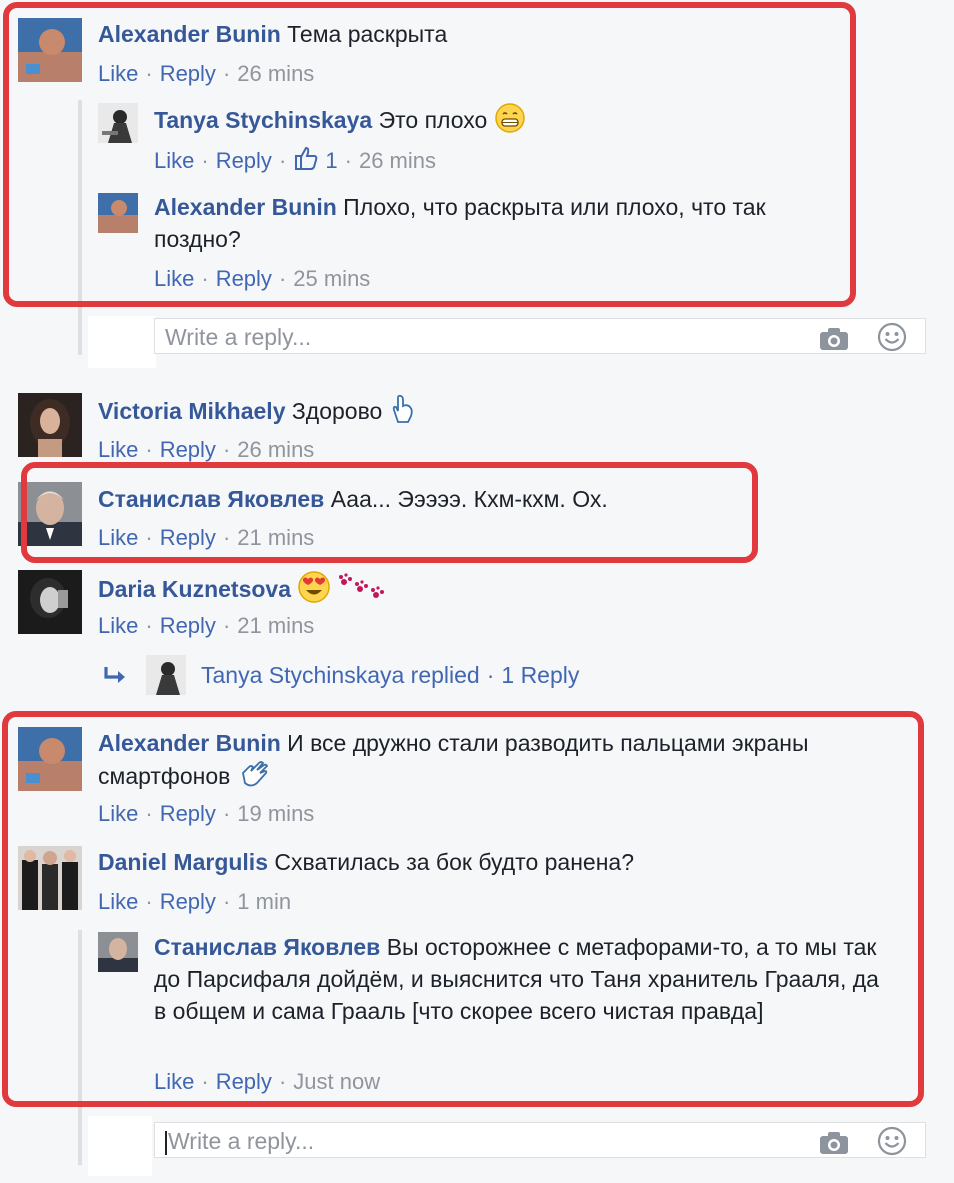  I want to click on grinning-emoji-icon, so click(510, 122).